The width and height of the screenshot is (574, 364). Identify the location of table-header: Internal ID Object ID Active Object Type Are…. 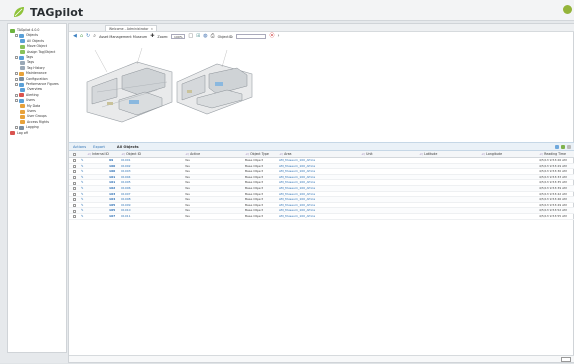
(321, 154).